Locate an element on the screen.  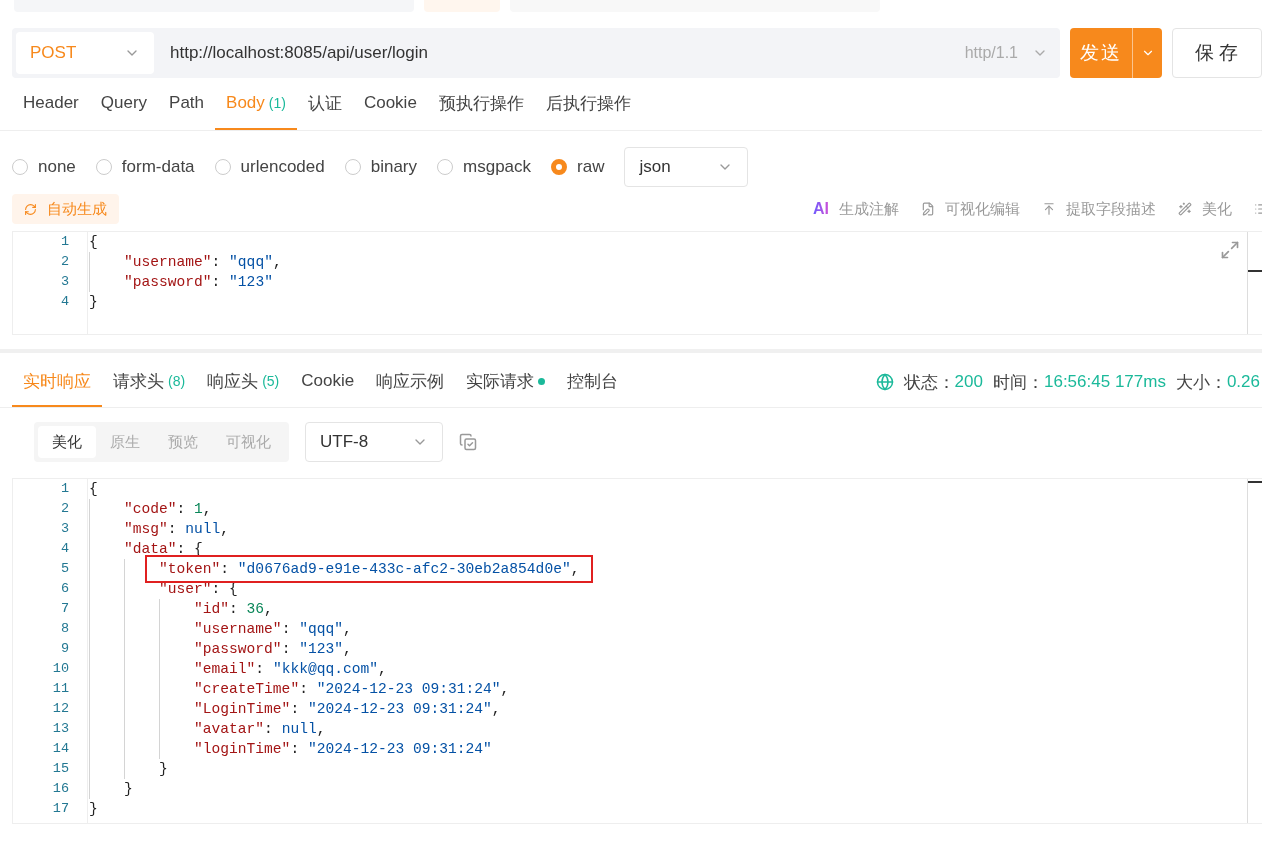
expand-icon is located at coordinates (1230, 250).